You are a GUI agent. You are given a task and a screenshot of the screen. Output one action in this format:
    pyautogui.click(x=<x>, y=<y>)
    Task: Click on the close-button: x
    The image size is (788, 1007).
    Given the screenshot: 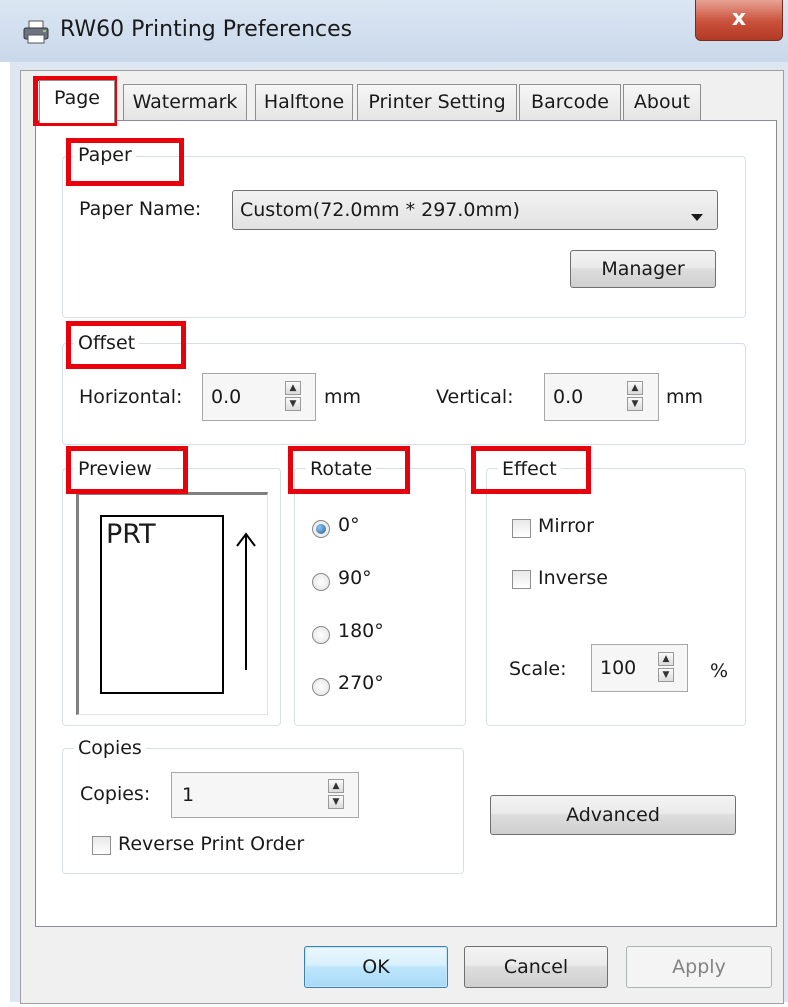 What is the action you would take?
    pyautogui.click(x=739, y=20)
    